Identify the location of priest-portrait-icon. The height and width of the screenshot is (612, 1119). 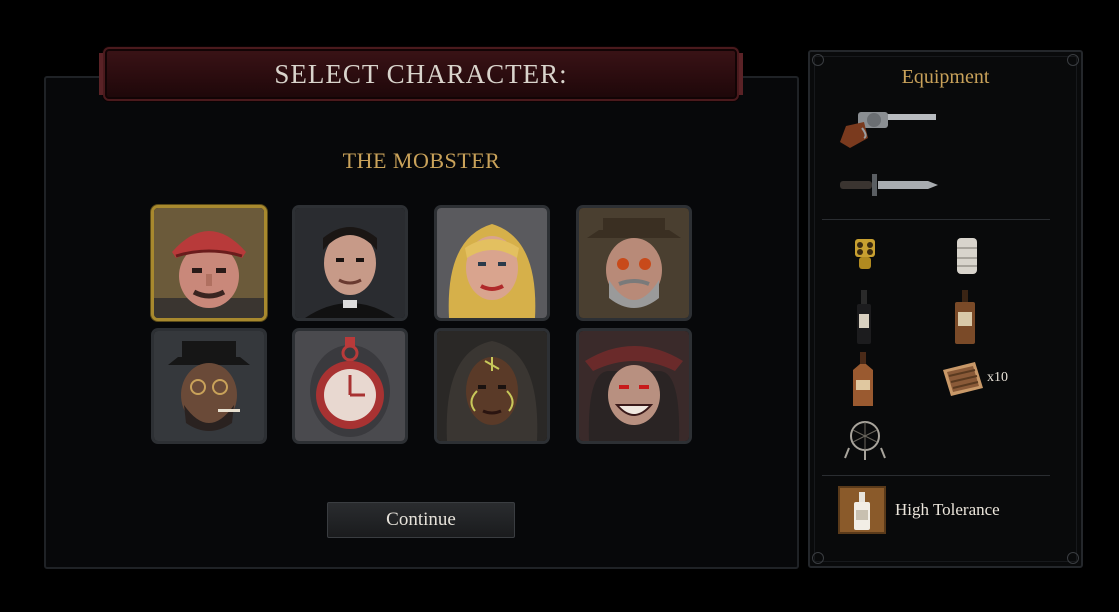
(350, 263).